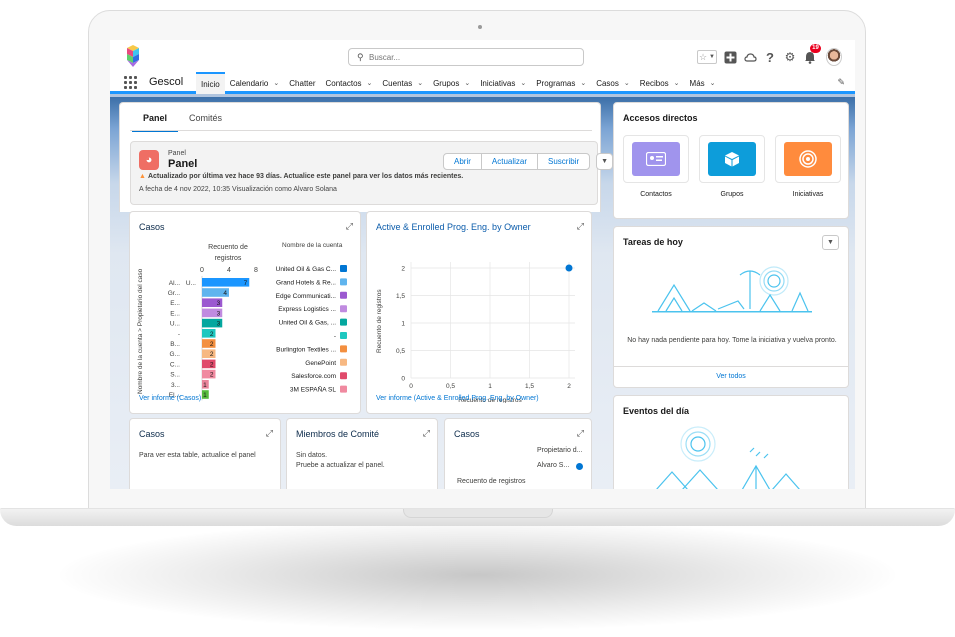 The image size is (955, 637). Describe the element at coordinates (732, 289) in the screenshot. I see `beach-illustration` at that location.